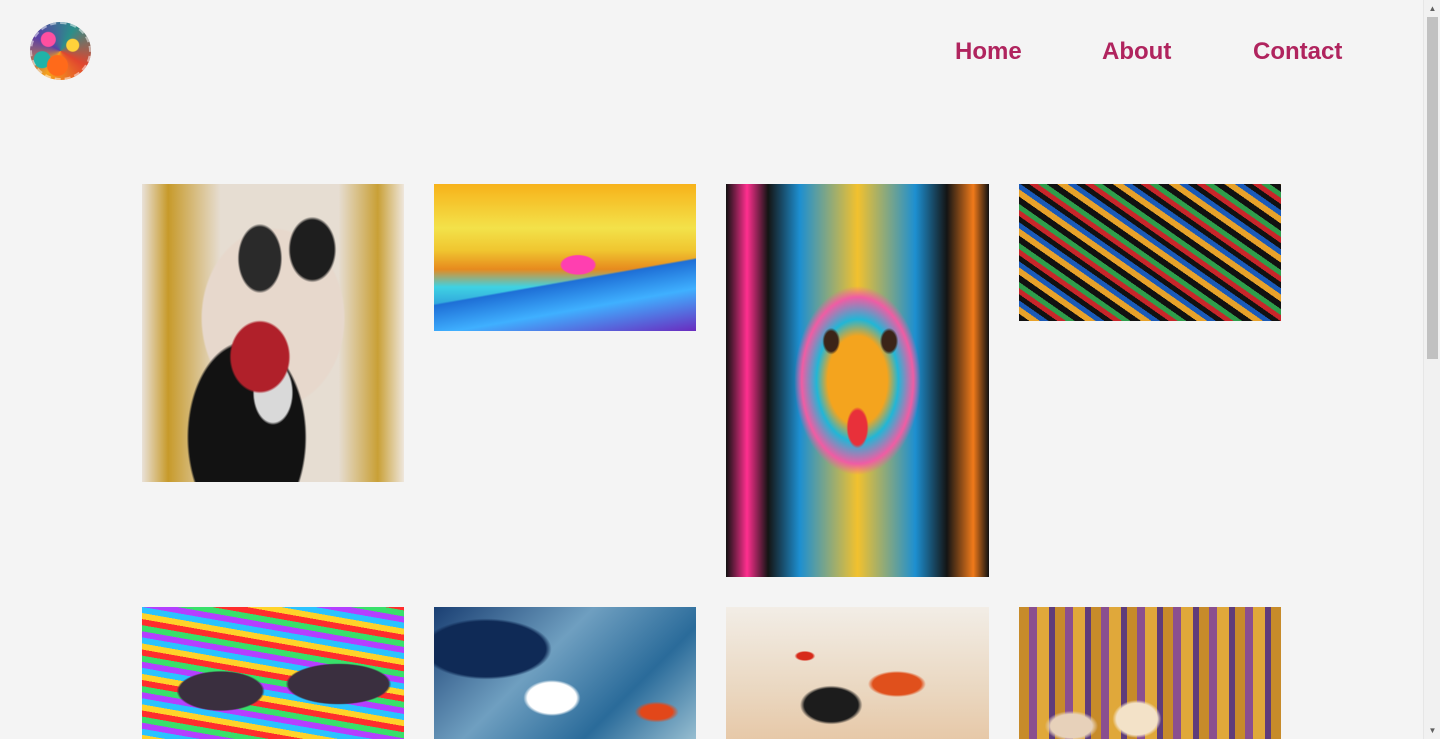 The height and width of the screenshot is (739, 1440). Describe the element at coordinates (1432, 8) in the screenshot. I see `scroll-up-arrow-icon: ▲` at that location.